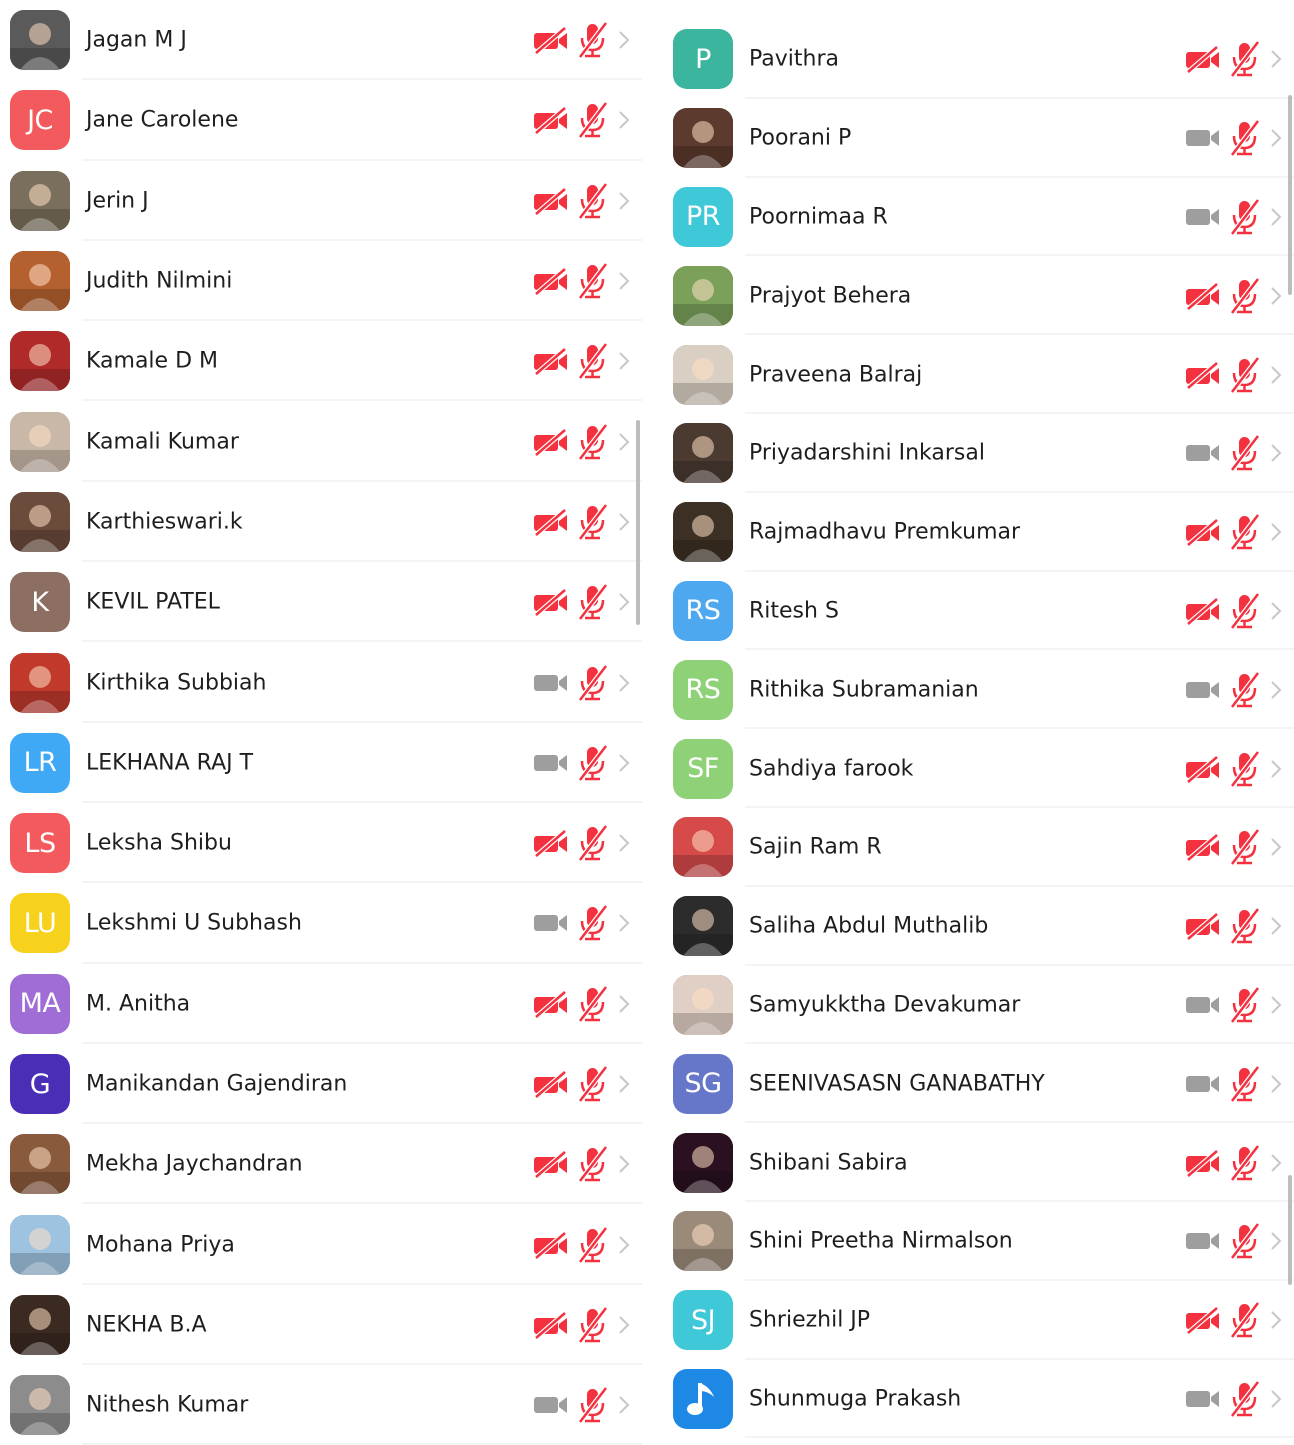 The width and height of the screenshot is (1294, 1445). Describe the element at coordinates (321, 1084) in the screenshot. I see `participant-row: G Manikandan Gajendiran` at that location.